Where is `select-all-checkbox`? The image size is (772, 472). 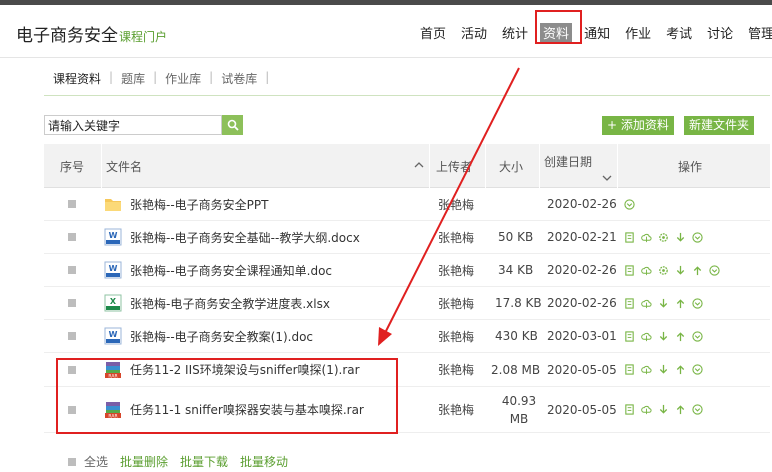 select-all-checkbox is located at coordinates (72, 461).